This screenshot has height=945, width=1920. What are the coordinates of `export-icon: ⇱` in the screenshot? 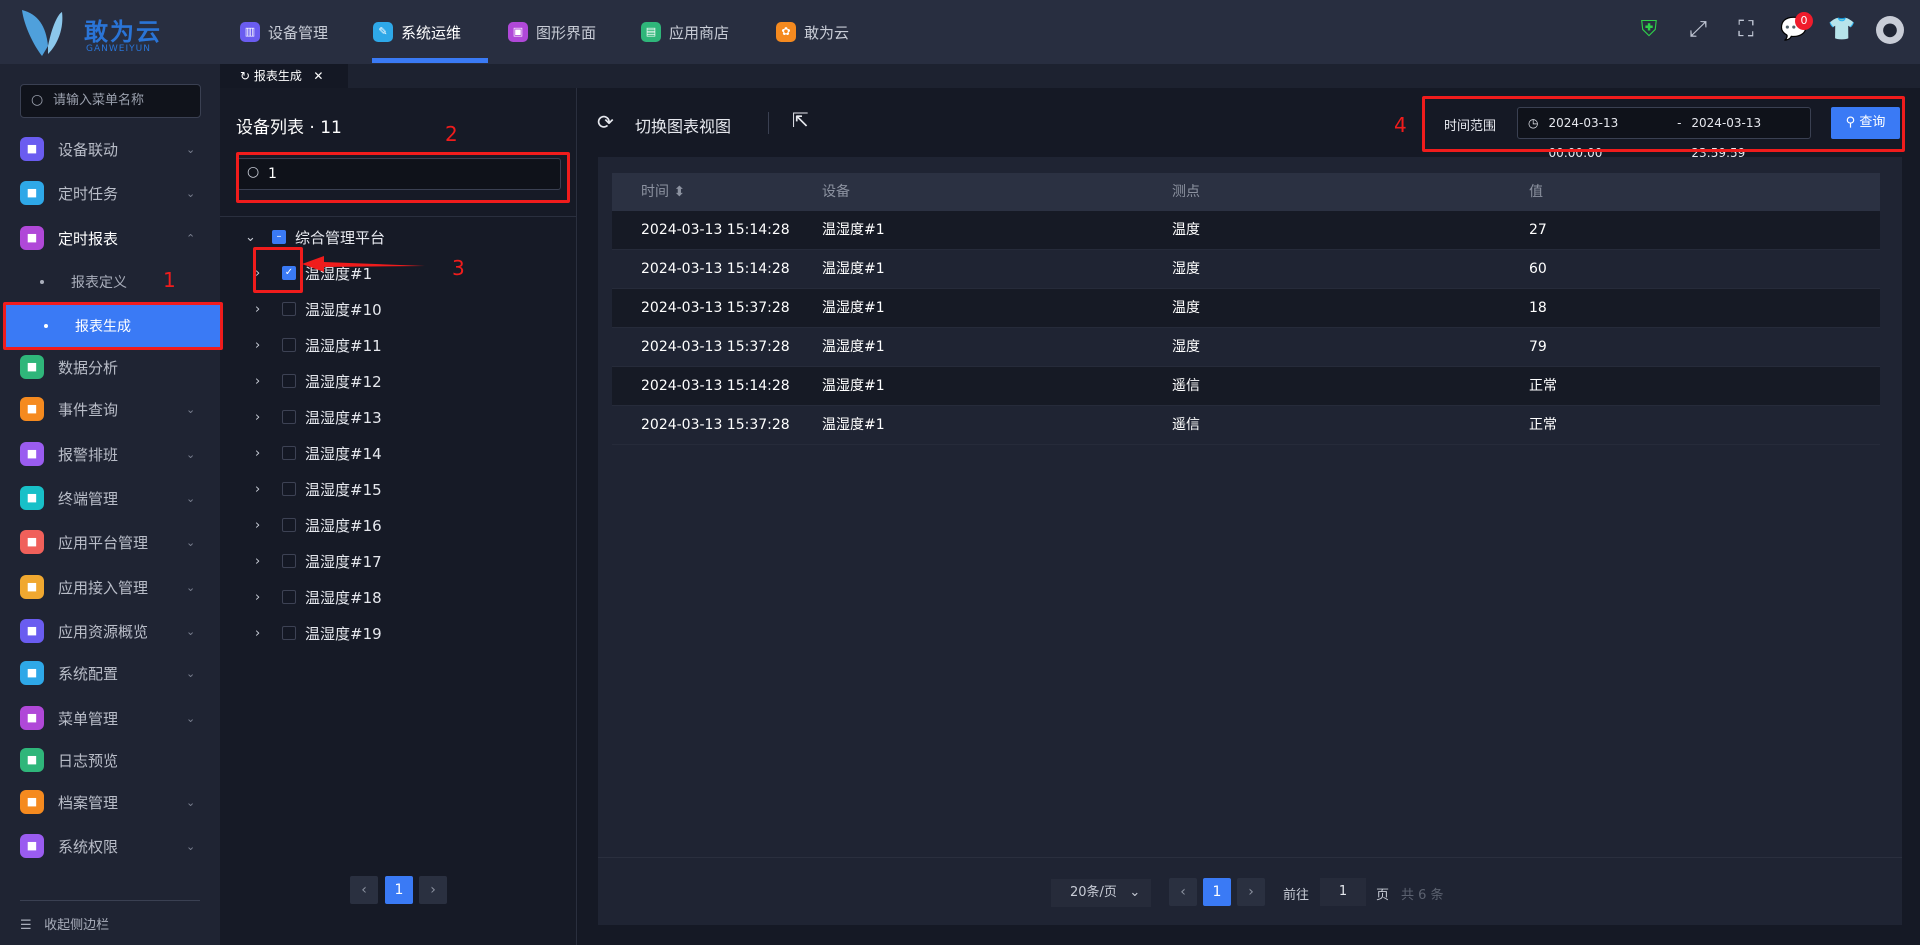 It's located at (800, 120).